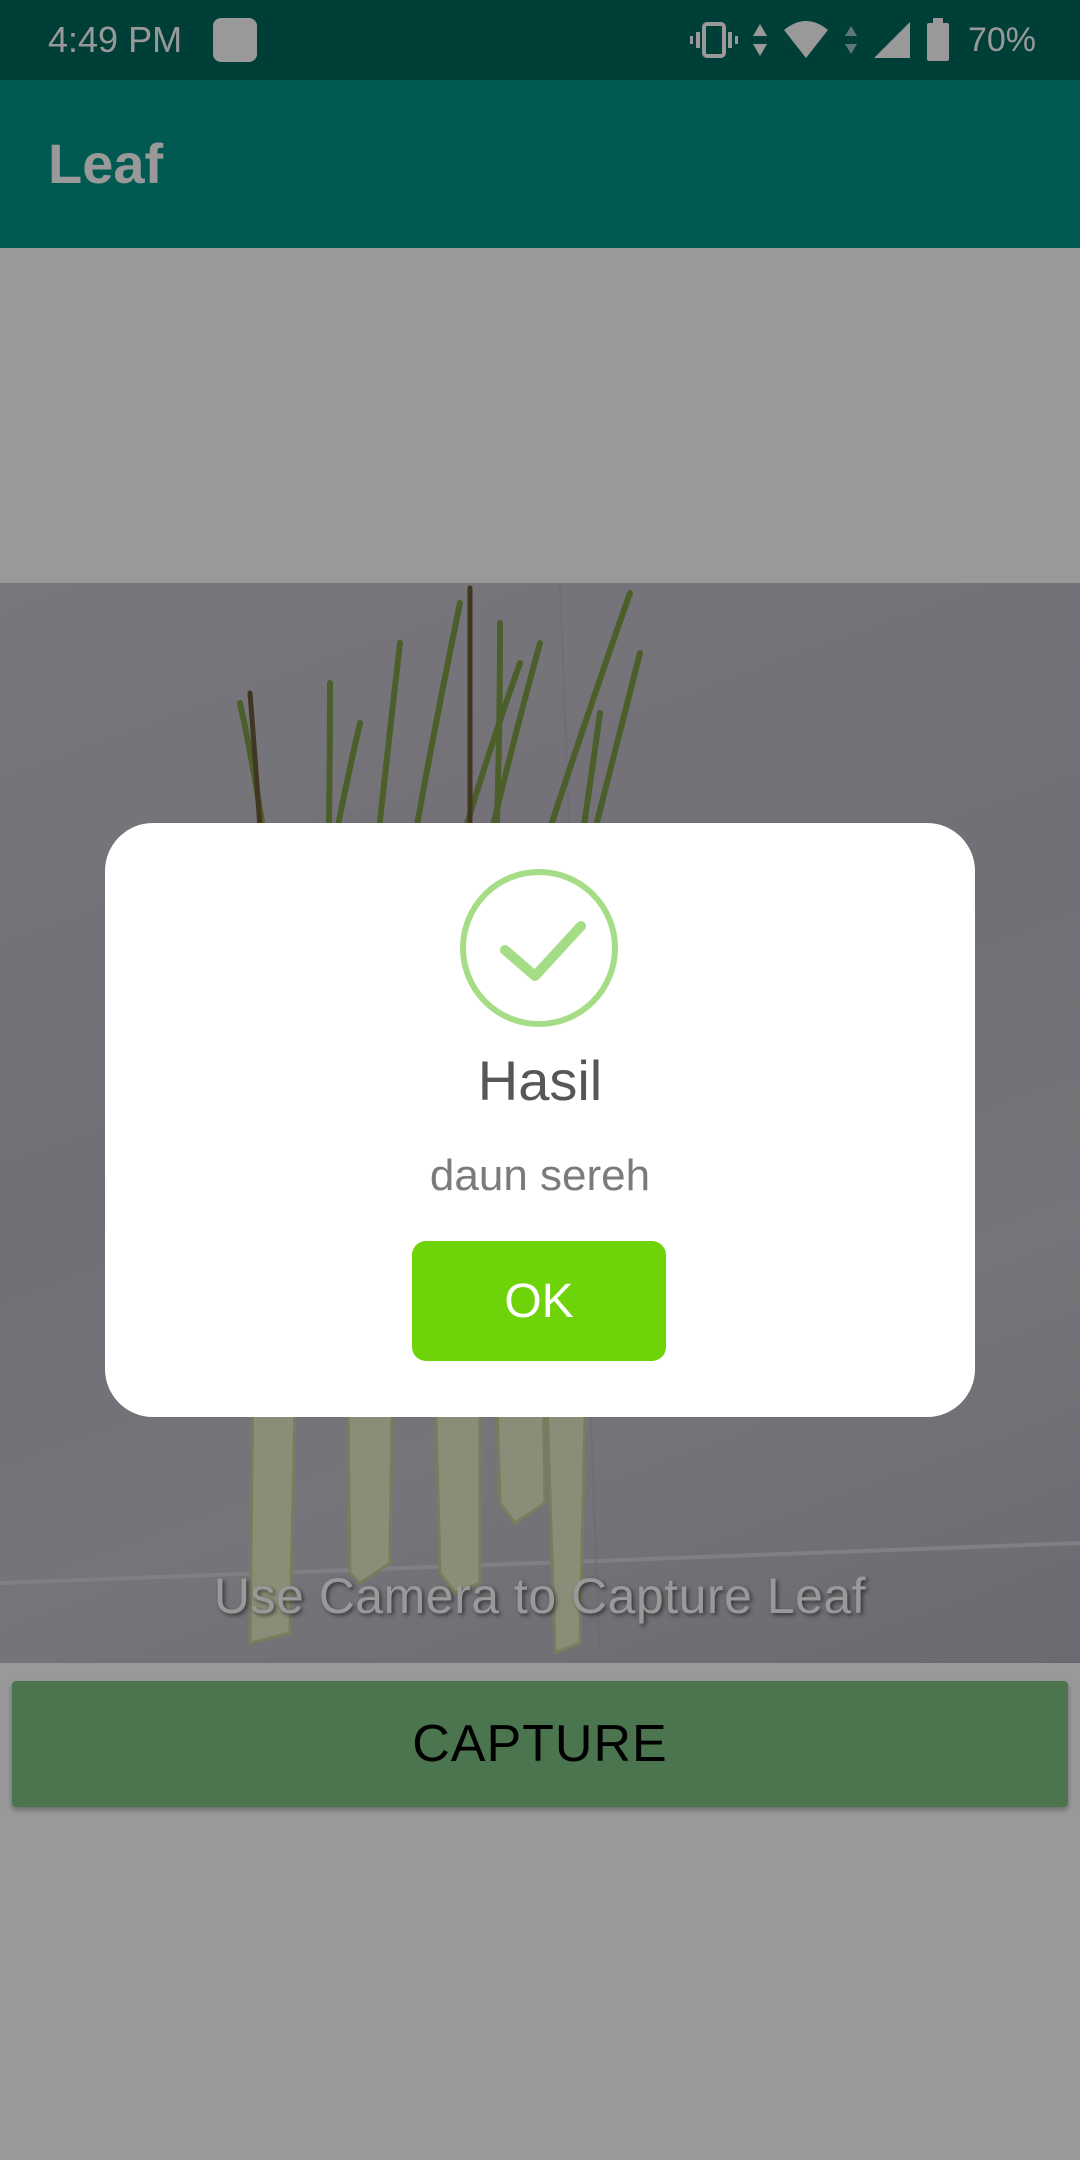 This screenshot has height=2160, width=1080. I want to click on checkmark-circle-icon, so click(539, 948).